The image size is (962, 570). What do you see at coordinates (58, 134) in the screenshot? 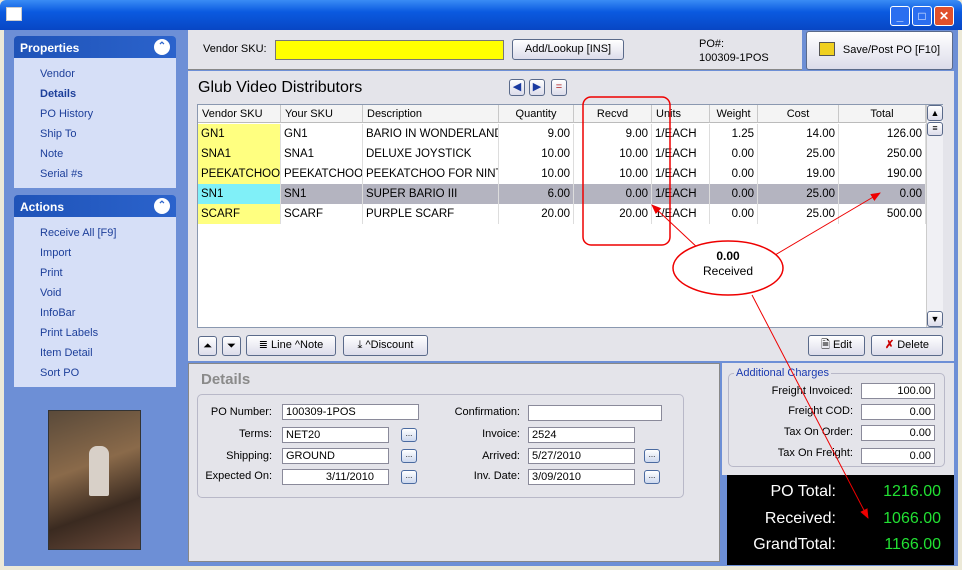
I see `sidebar-item-ship-to: Ship To` at bounding box center [58, 134].